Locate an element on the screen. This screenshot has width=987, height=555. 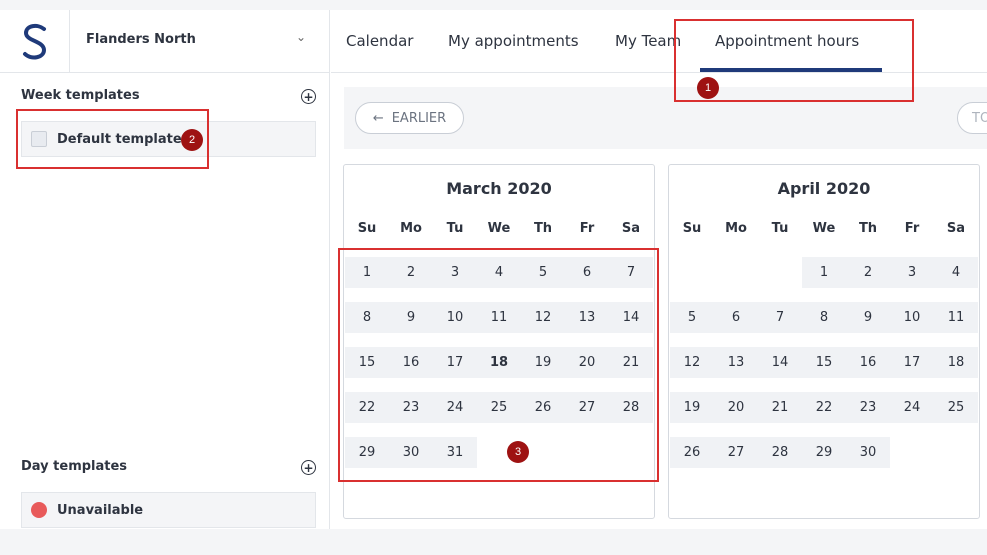
day-cell: 18 is located at coordinates (956, 362).